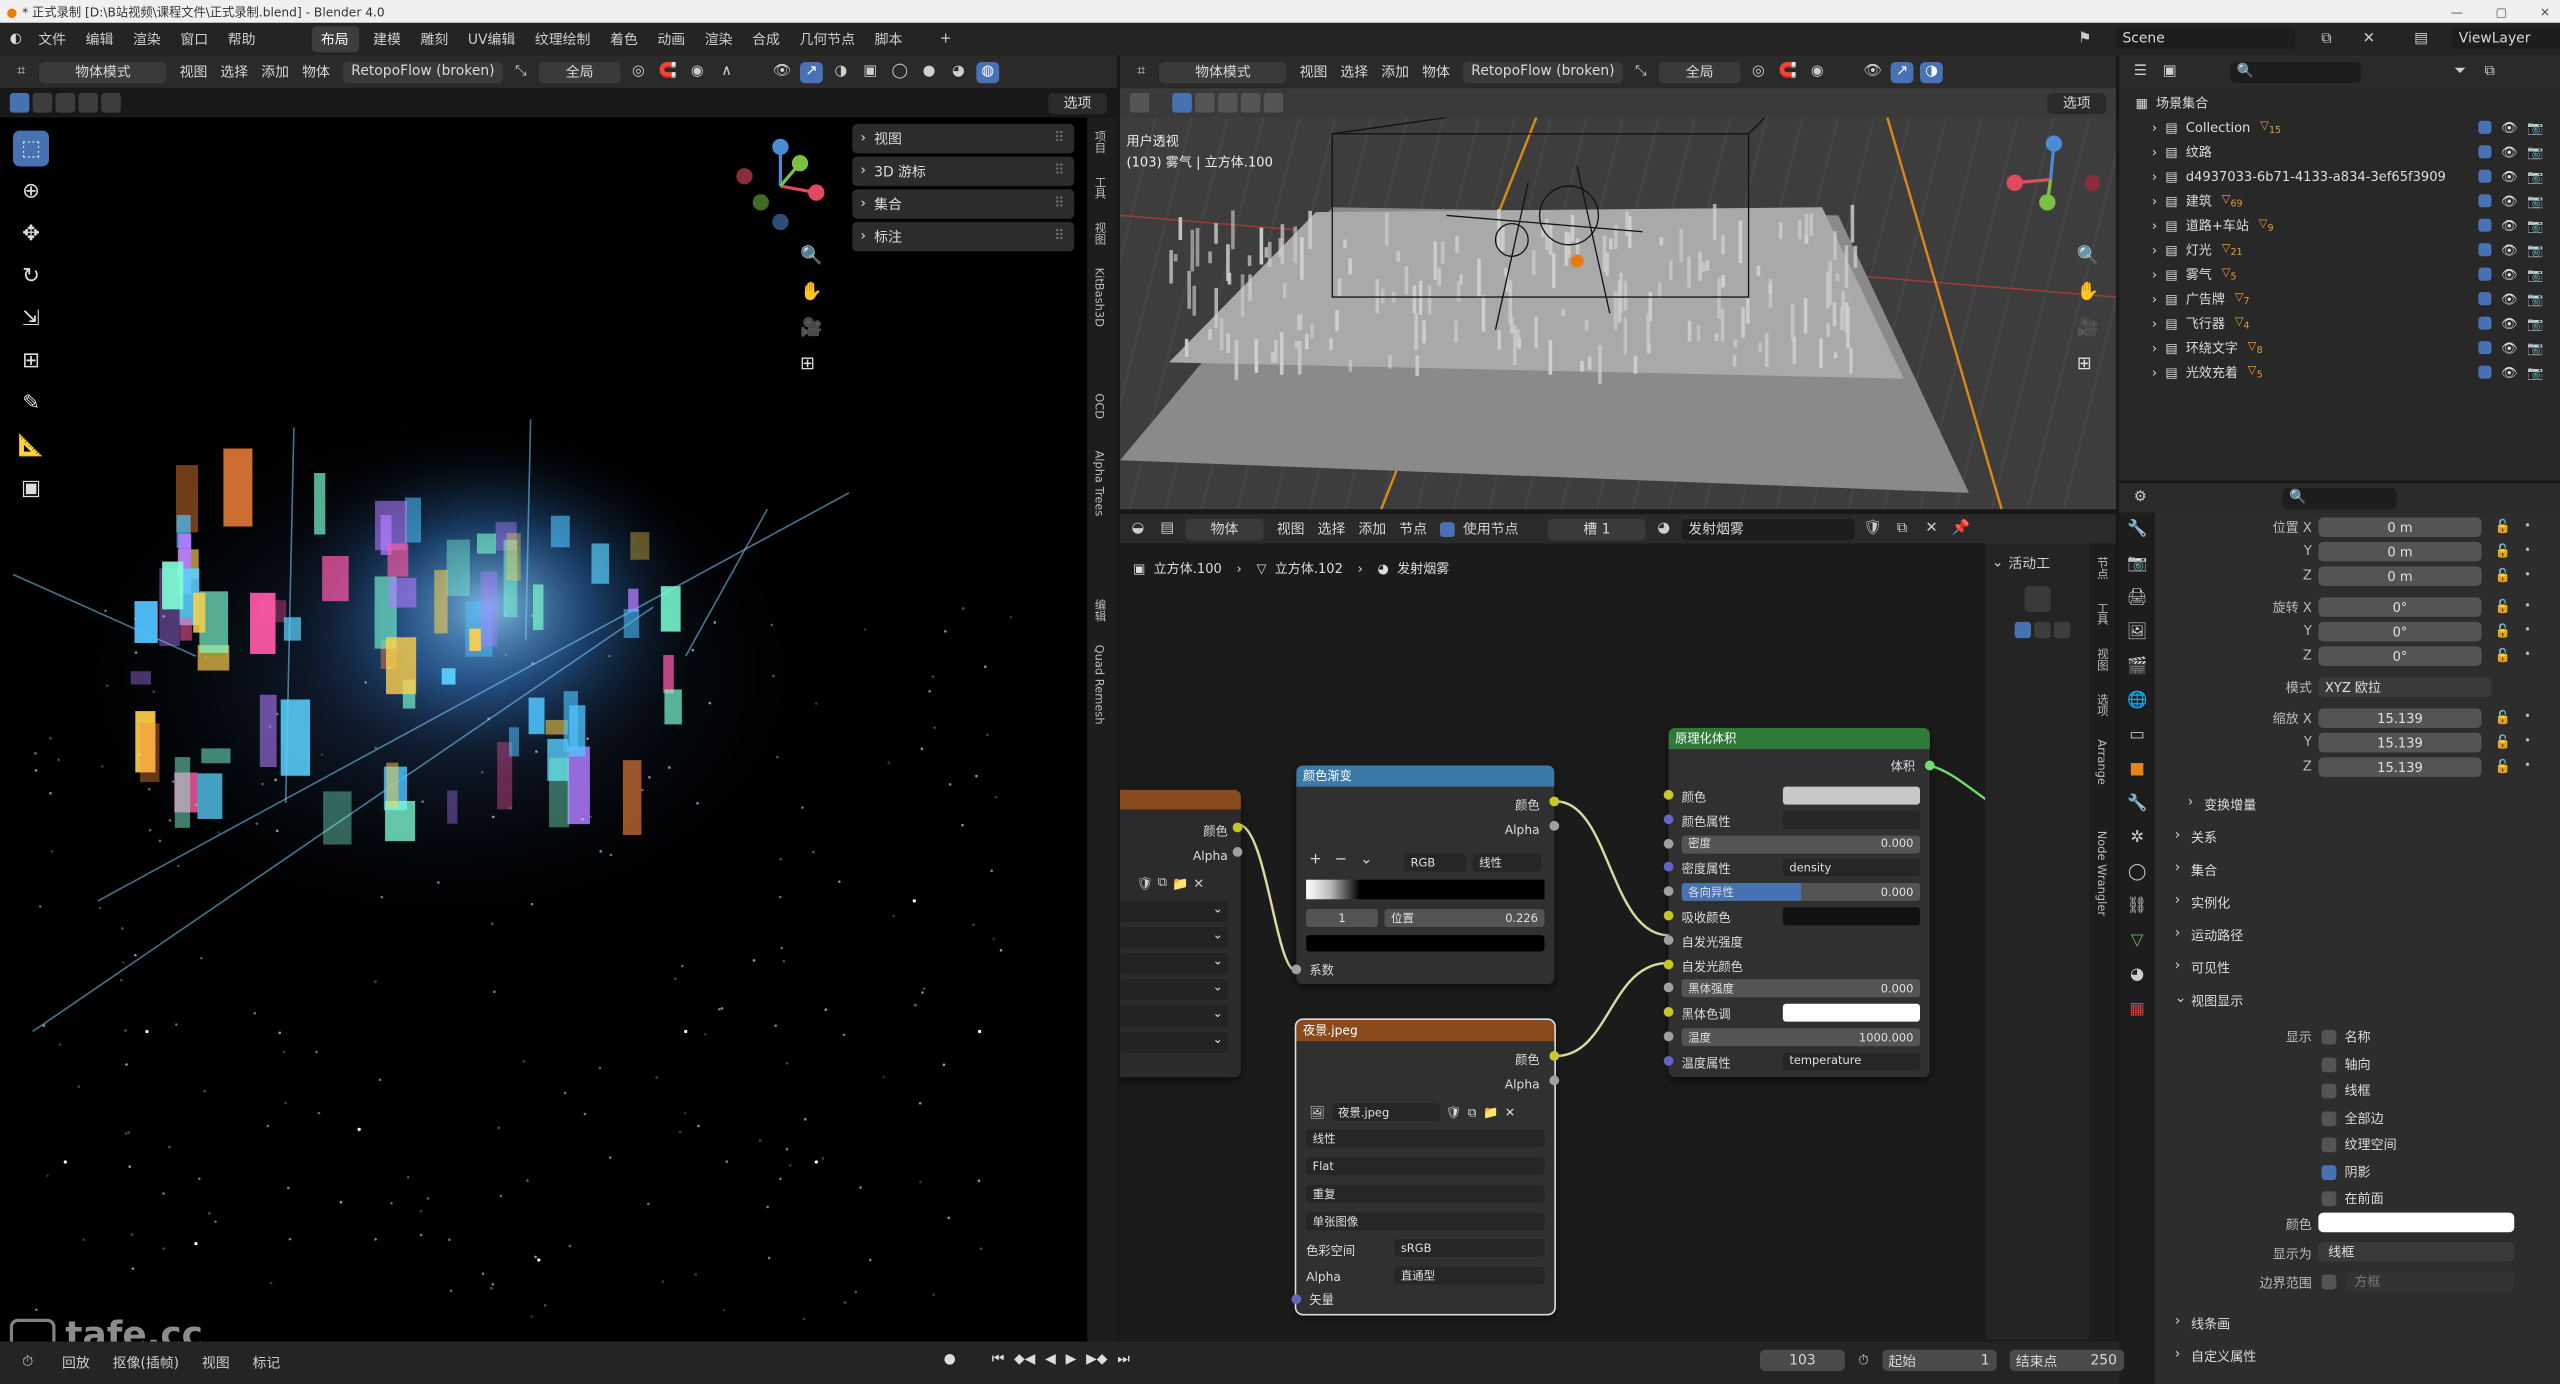 The image size is (2560, 1384). What do you see at coordinates (1542, 72) in the screenshot?
I see `retopoflow-button-right: RetopoFlow (broken)` at bounding box center [1542, 72].